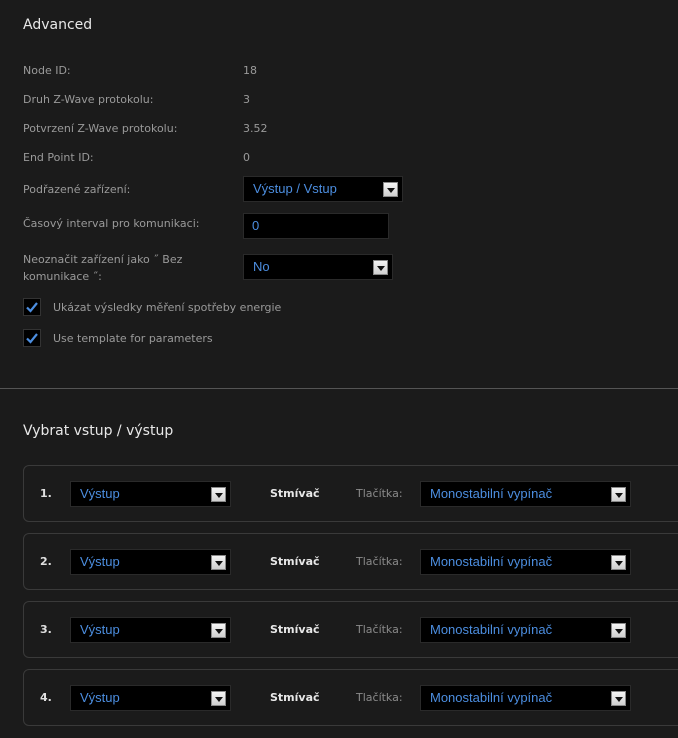  Describe the element at coordinates (46, 561) in the screenshot. I see `io-row-number: 2.` at that location.